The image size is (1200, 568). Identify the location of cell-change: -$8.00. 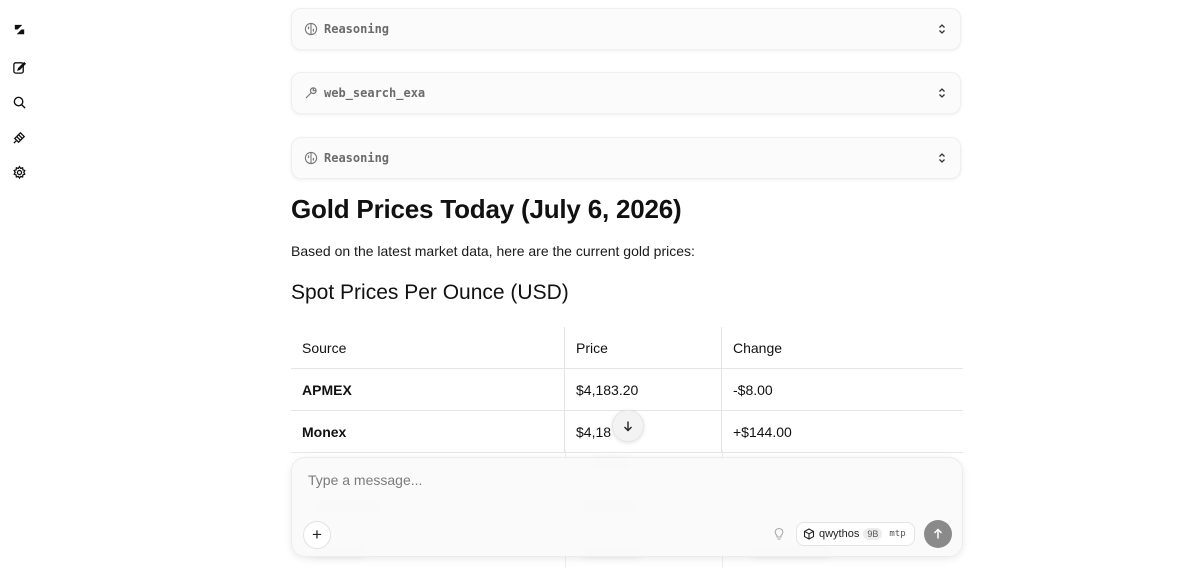
(753, 389).